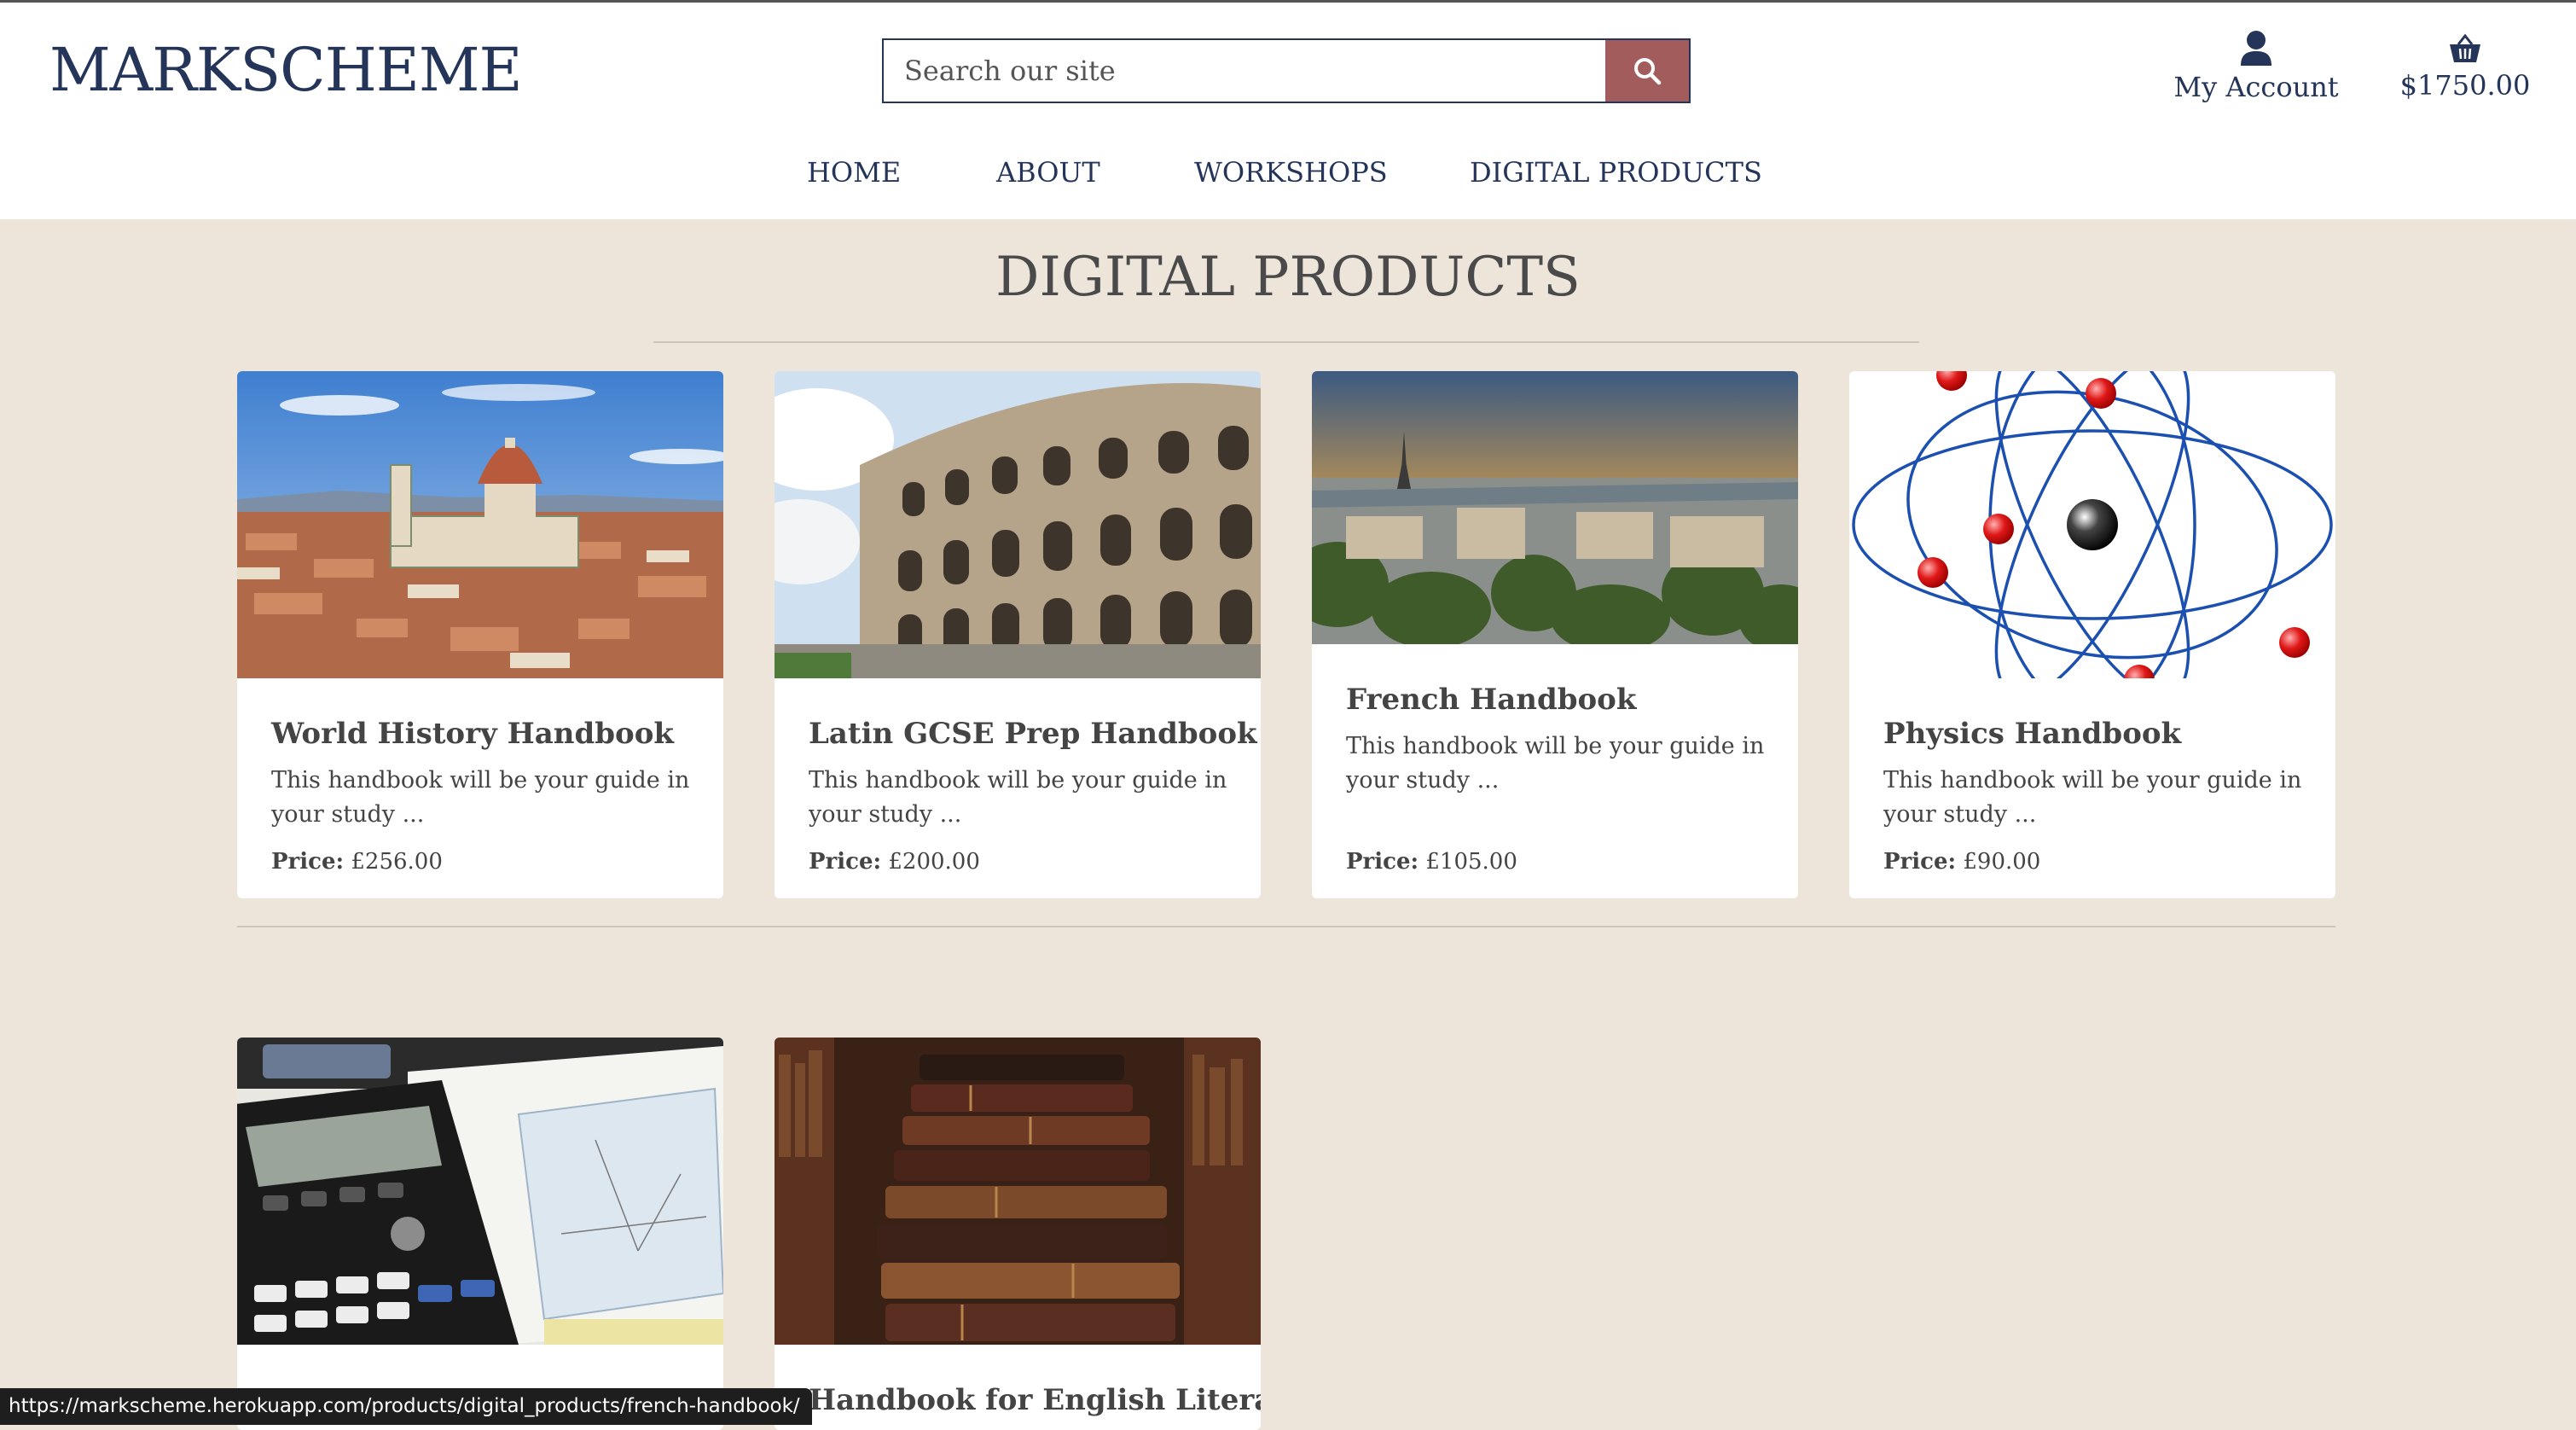 This screenshot has height=1430, width=2576. What do you see at coordinates (2092, 524) in the screenshot?
I see `atom-image` at bounding box center [2092, 524].